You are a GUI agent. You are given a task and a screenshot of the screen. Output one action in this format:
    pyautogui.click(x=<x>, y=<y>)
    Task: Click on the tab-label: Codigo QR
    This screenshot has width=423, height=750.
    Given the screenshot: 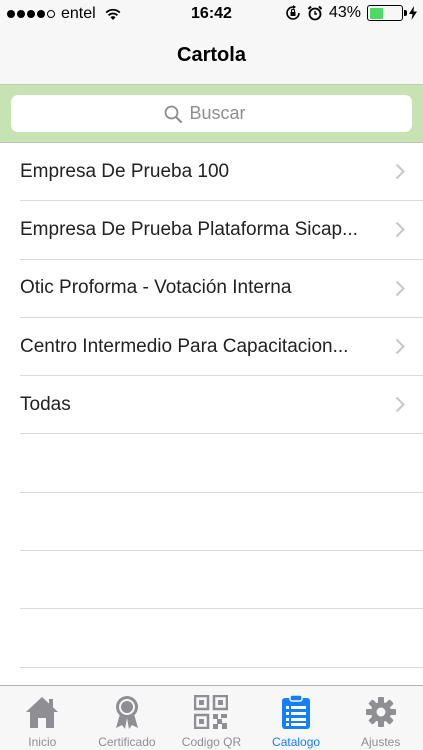 What is the action you would take?
    pyautogui.click(x=211, y=742)
    